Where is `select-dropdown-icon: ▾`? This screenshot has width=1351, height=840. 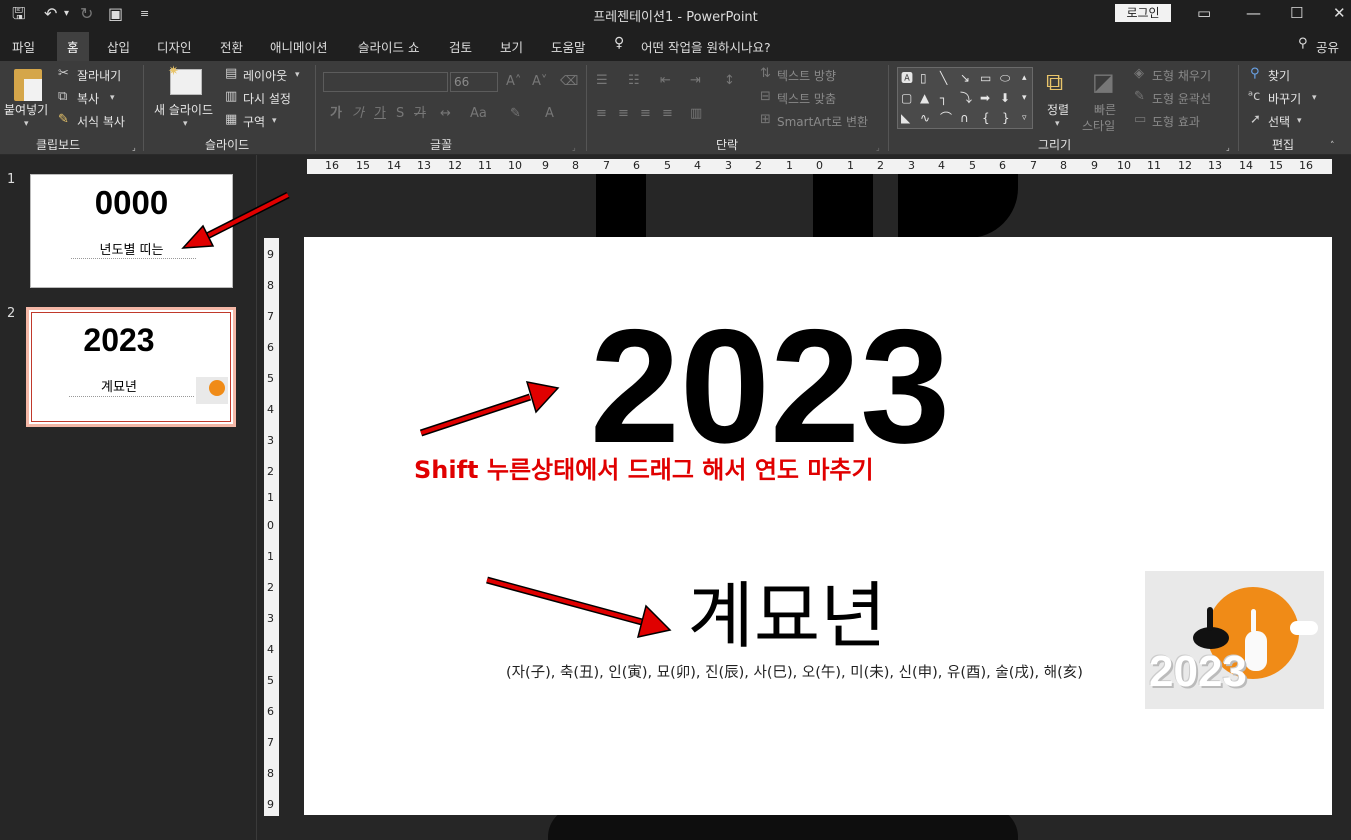
select-dropdown-icon: ▾ is located at coordinates (1299, 121).